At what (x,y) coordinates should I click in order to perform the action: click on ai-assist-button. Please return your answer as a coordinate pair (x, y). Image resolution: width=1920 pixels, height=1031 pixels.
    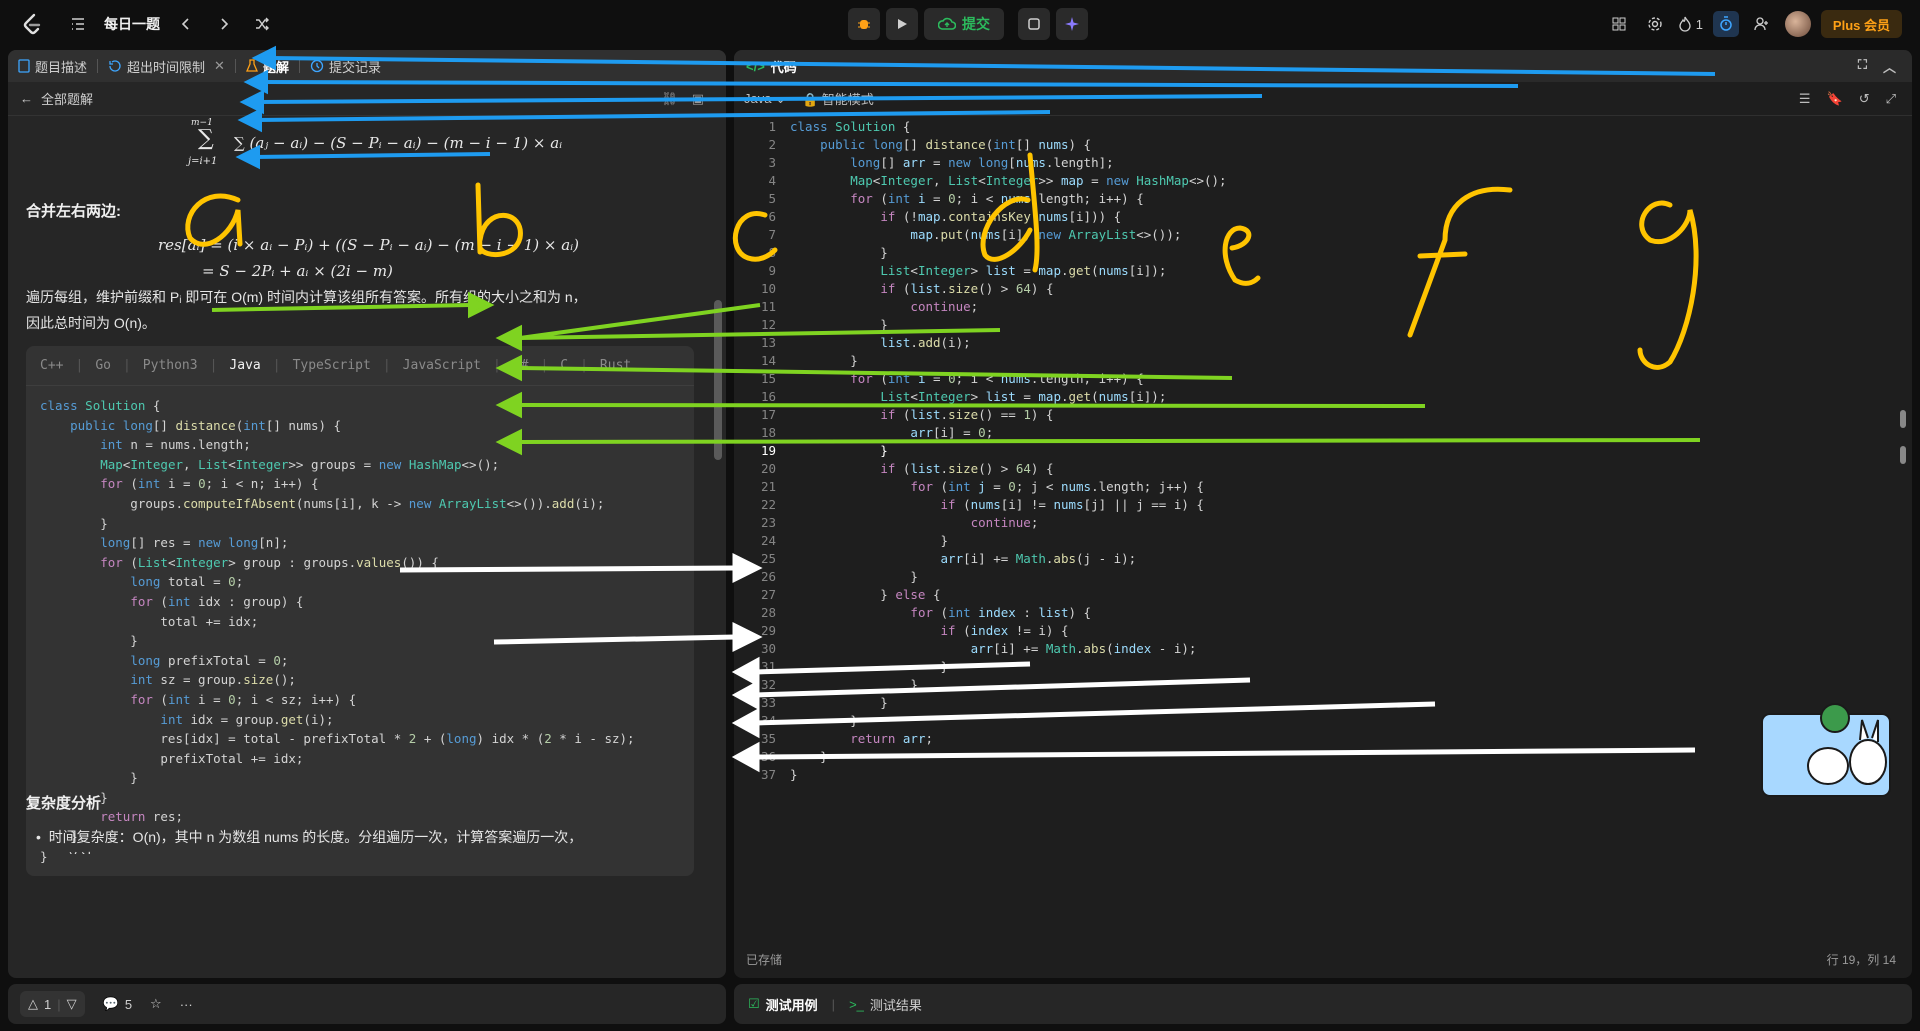
    Looking at the image, I should click on (1072, 24).